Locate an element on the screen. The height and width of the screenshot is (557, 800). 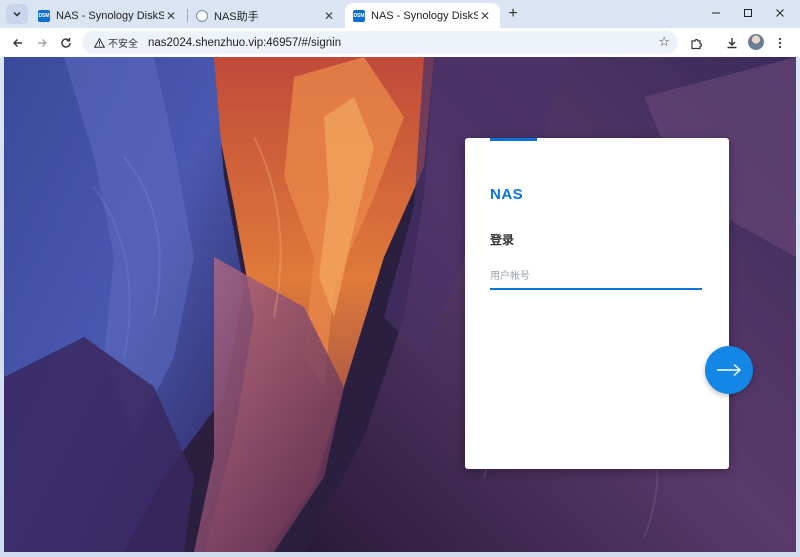
reload-button is located at coordinates (66, 43).